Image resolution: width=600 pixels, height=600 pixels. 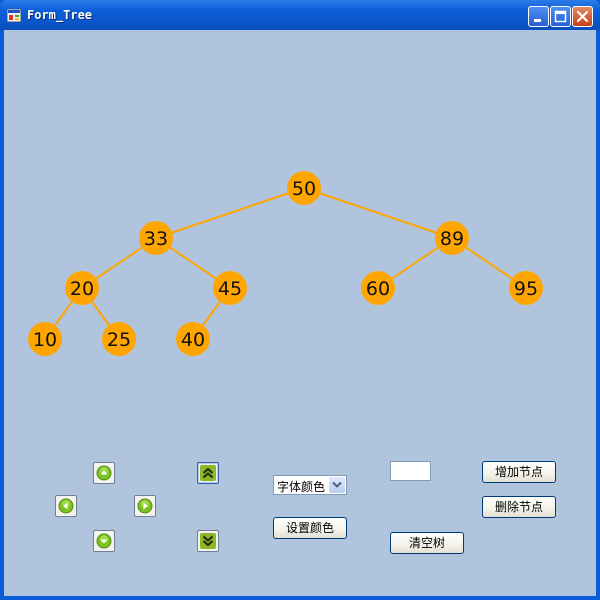 I want to click on window-title: Form_Tree, so click(x=60, y=15).